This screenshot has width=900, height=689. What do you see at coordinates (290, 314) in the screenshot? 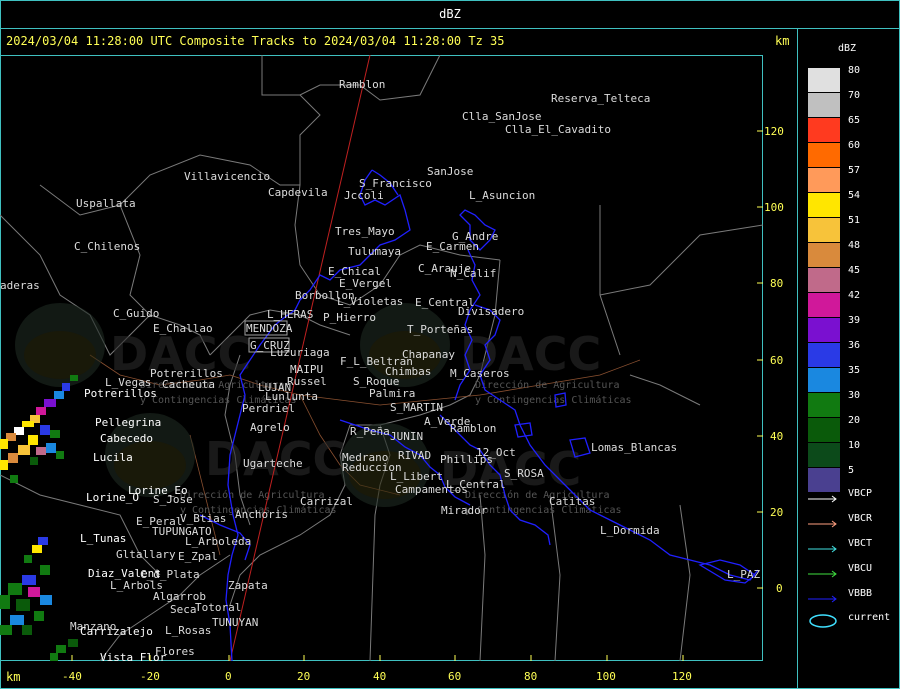
I see `svg-text: L_HERAS` at bounding box center [290, 314].